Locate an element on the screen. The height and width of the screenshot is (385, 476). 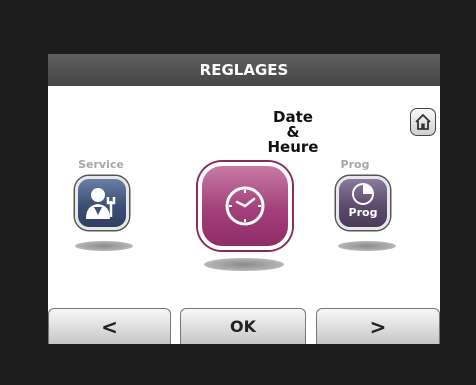
prev-arrow-icon: < is located at coordinates (109, 326).